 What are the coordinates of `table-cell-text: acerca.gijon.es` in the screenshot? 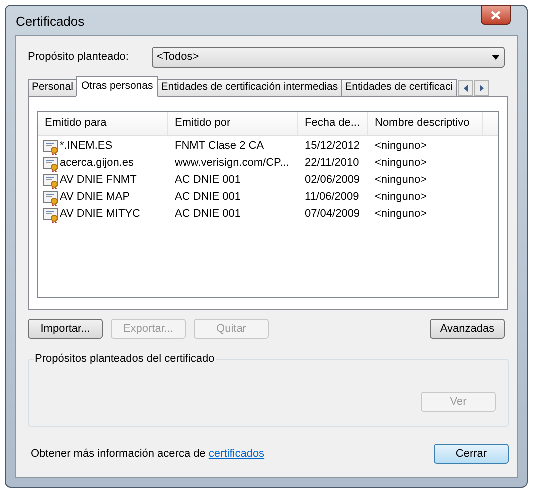 It's located at (97, 164).